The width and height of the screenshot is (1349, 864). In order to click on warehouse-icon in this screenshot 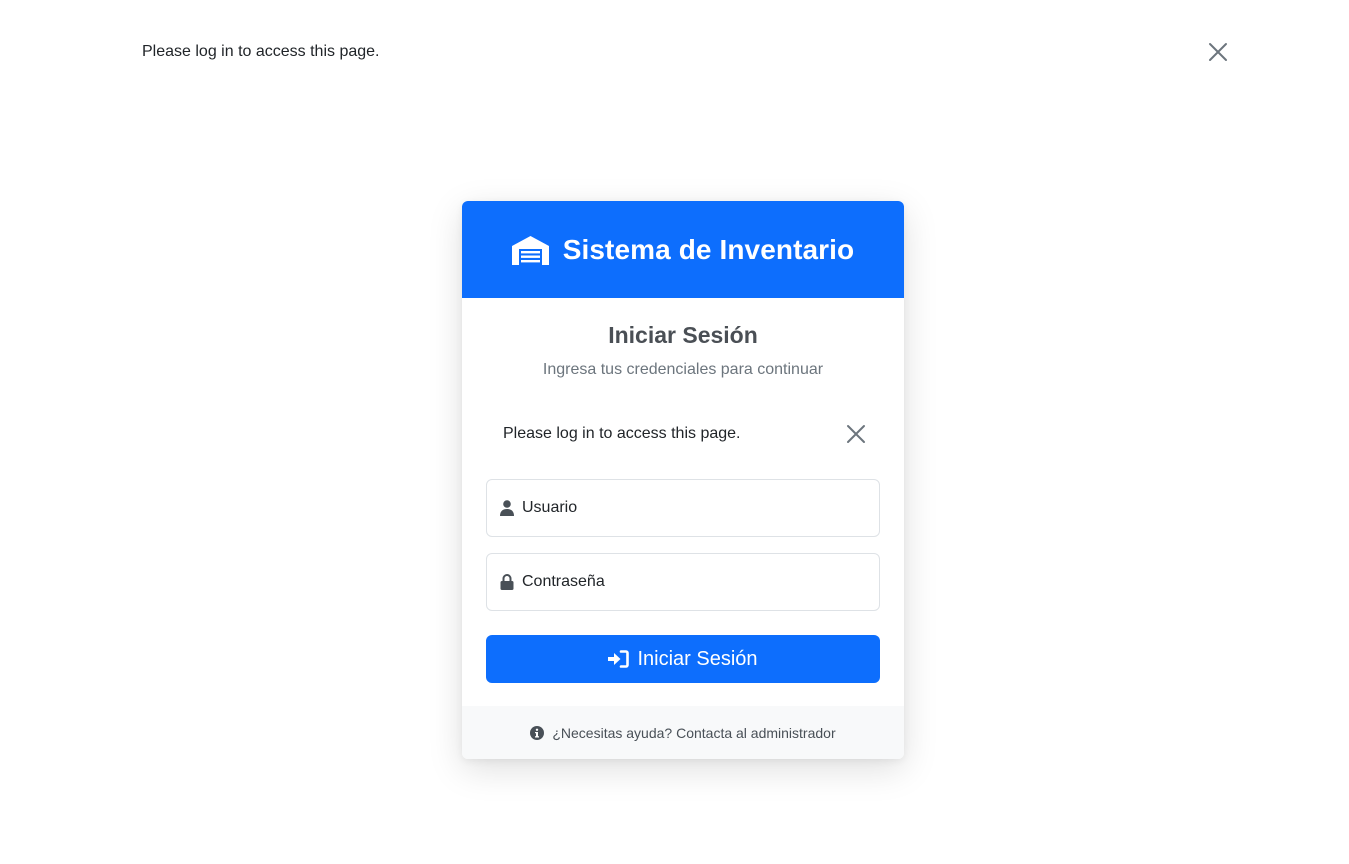, I will do `click(530, 250)`.